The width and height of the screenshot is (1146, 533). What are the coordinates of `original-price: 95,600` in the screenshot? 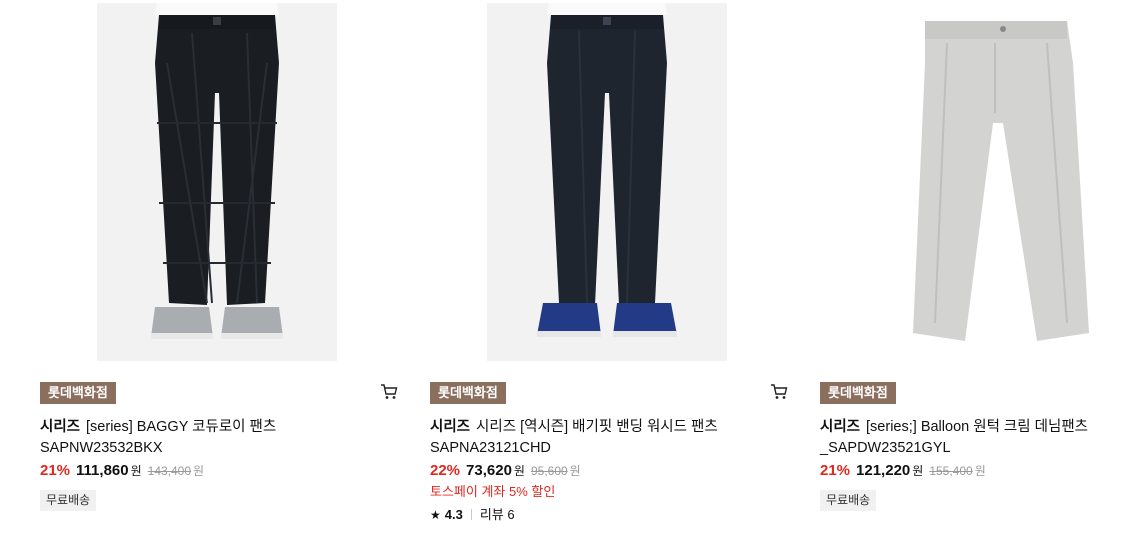 It's located at (549, 471).